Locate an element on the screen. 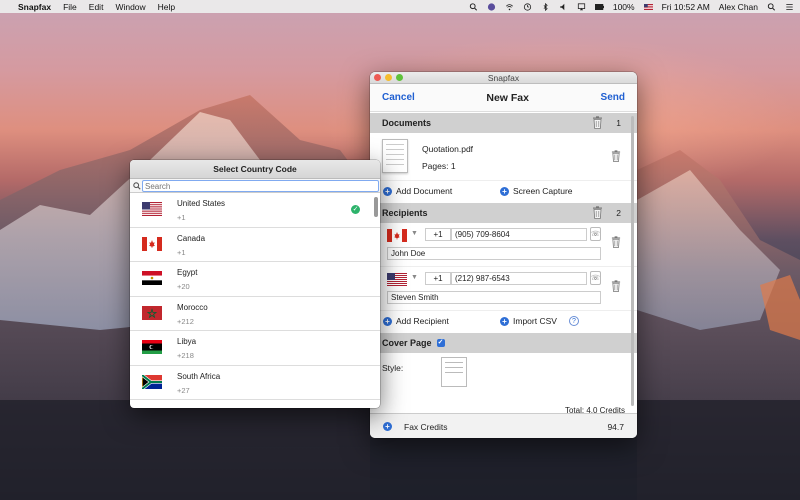 The height and width of the screenshot is (500, 800). window-title: Snapfax is located at coordinates (503, 78).